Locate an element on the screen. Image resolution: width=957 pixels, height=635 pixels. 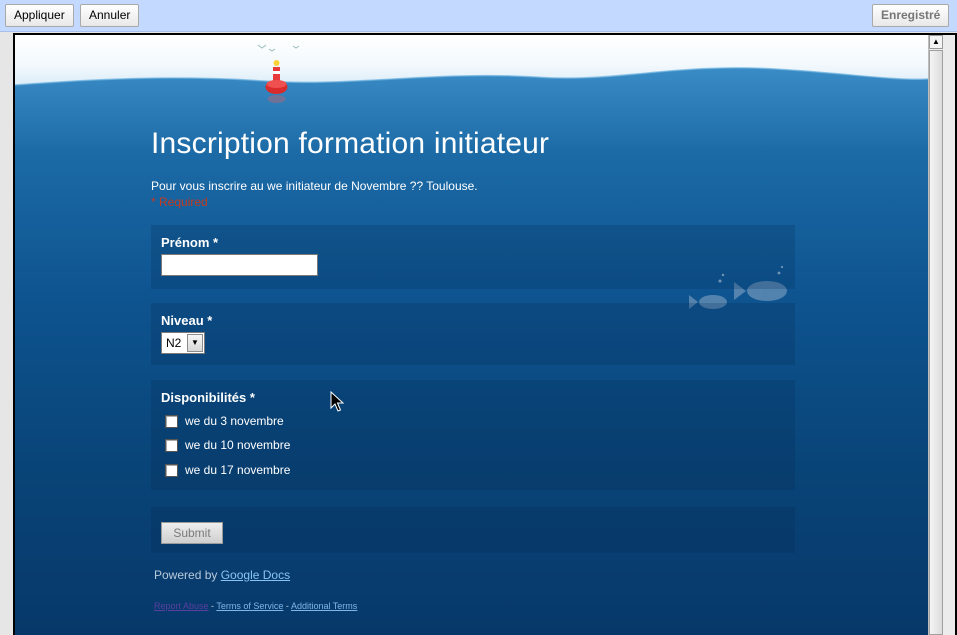
niveau-label: Niveau * is located at coordinates (186, 320).